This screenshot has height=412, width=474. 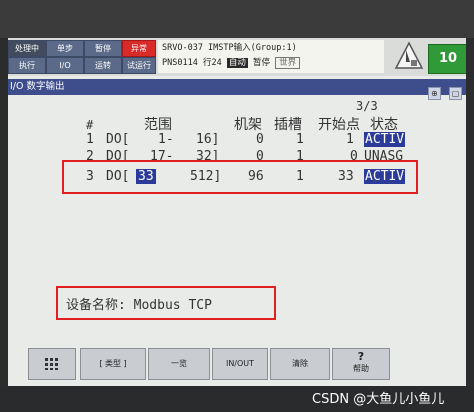 I want to click on help-label: 帮助, so click(x=361, y=368).